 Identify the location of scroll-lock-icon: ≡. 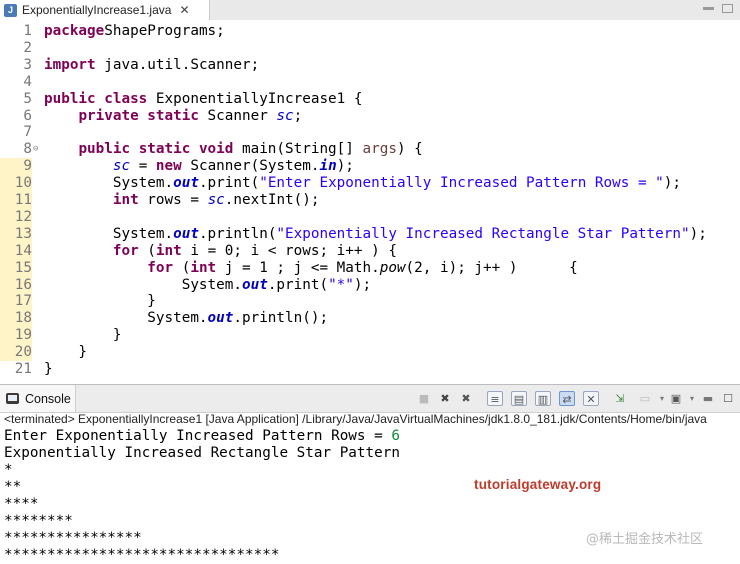
(495, 398).